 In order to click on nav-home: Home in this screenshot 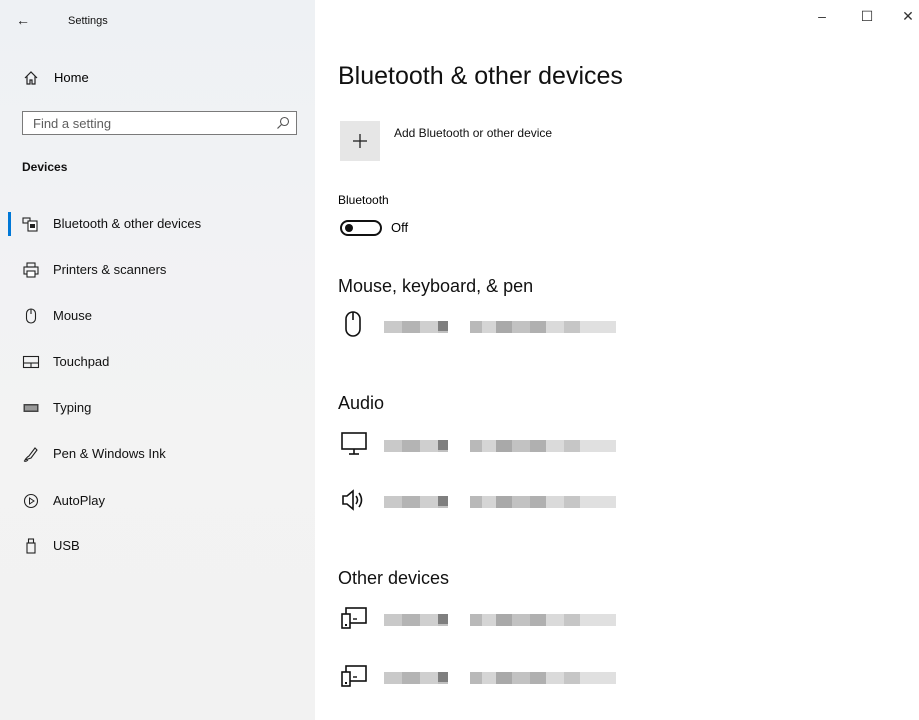, I will do `click(157, 78)`.